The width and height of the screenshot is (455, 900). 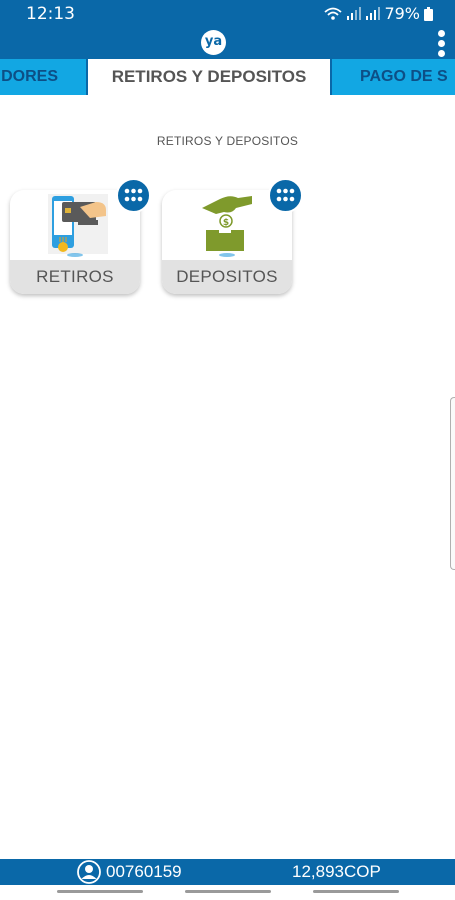 What do you see at coordinates (356, 891) in the screenshot?
I see `nav-back-handle` at bounding box center [356, 891].